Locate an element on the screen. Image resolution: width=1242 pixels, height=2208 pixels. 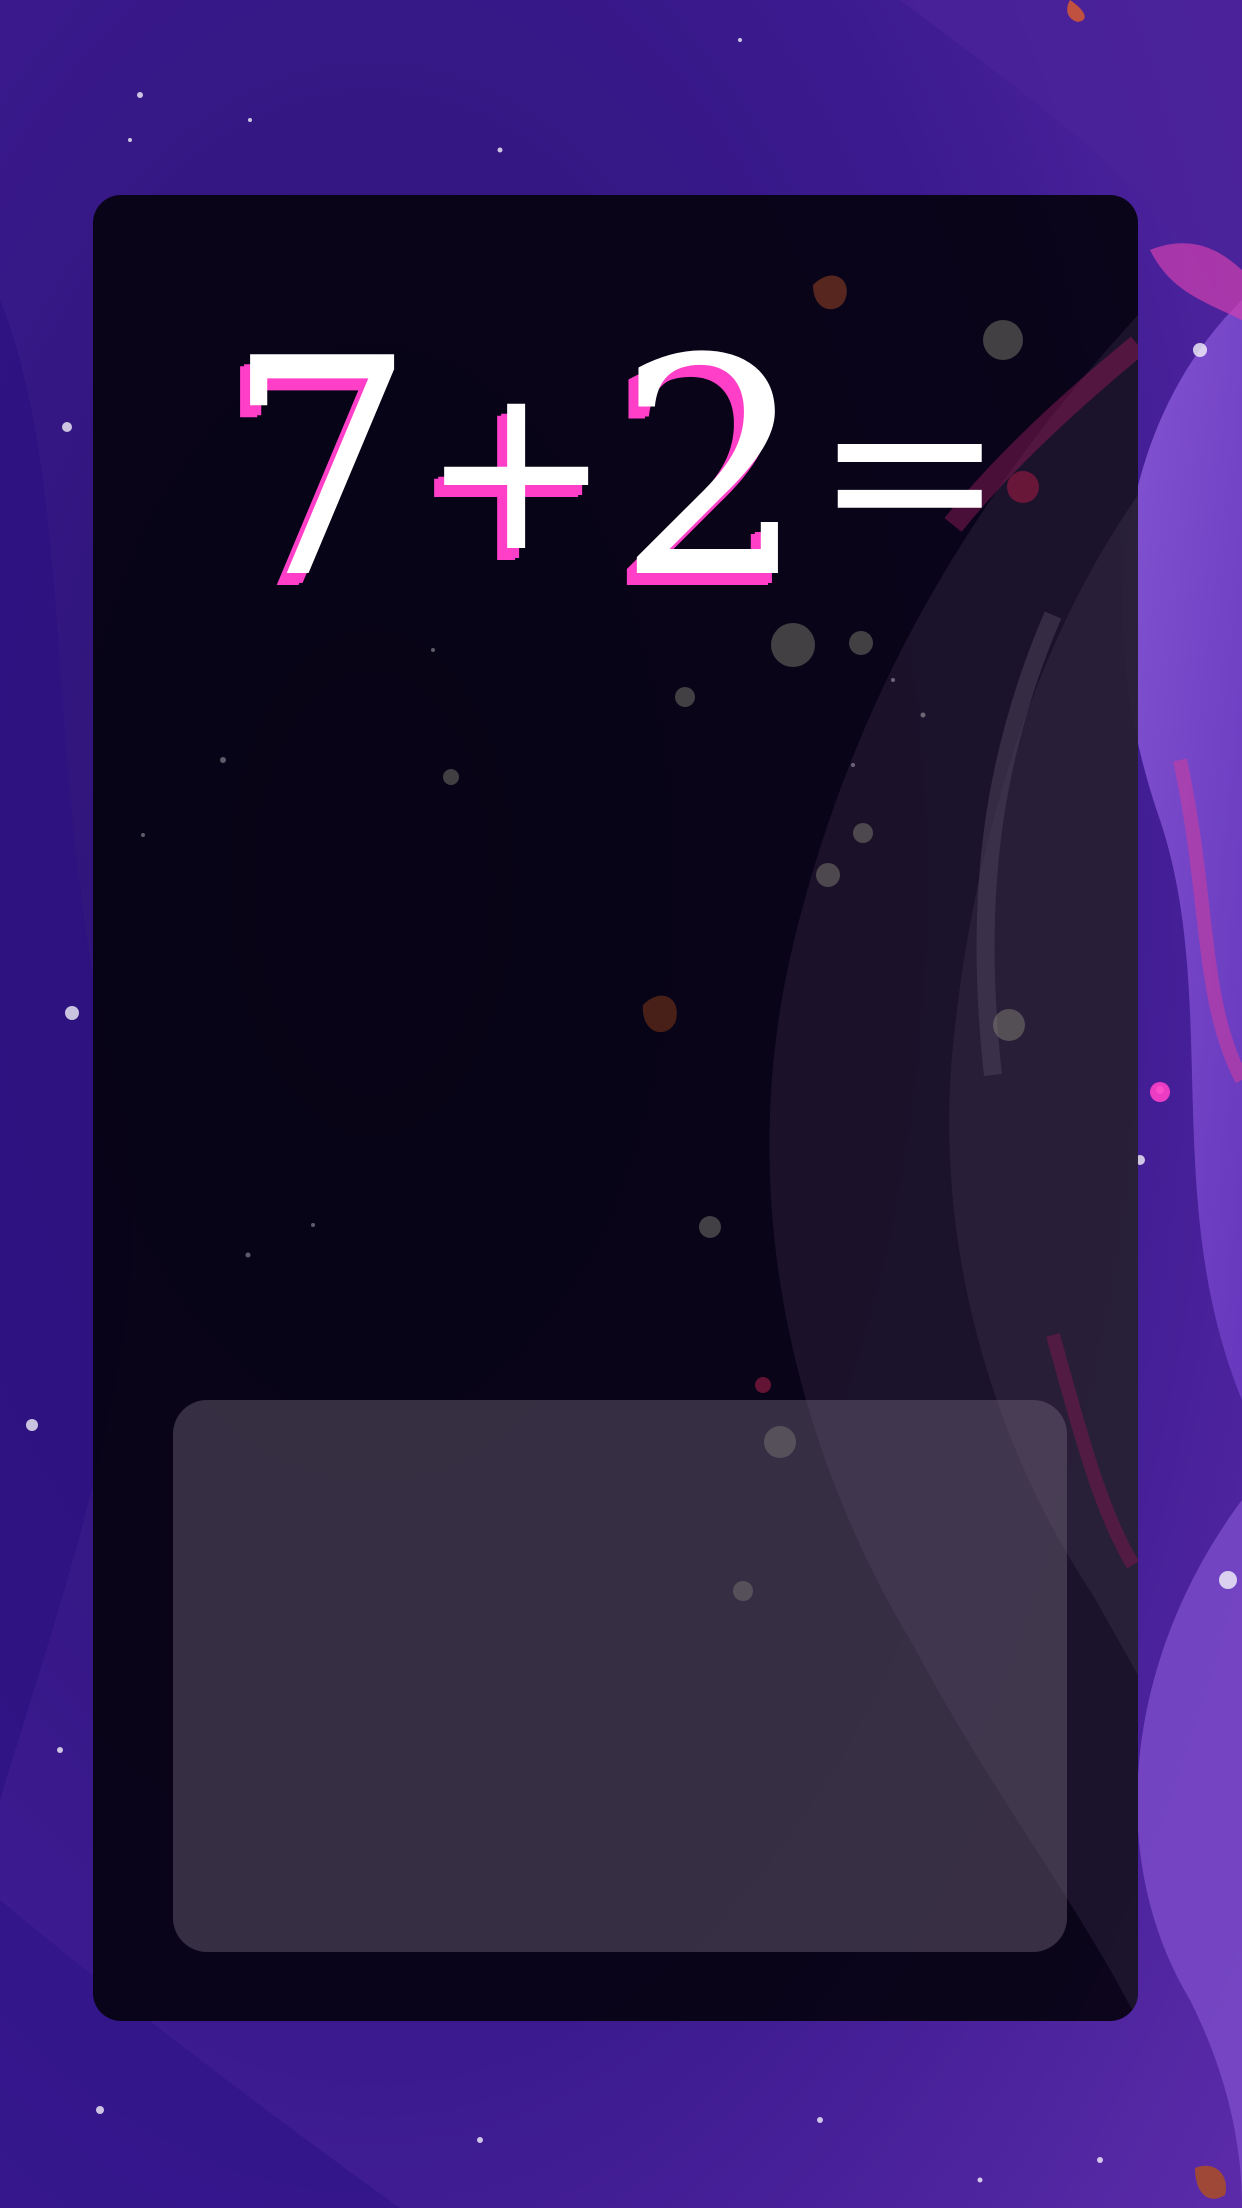
equation-operator: + is located at coordinates (516, 469).